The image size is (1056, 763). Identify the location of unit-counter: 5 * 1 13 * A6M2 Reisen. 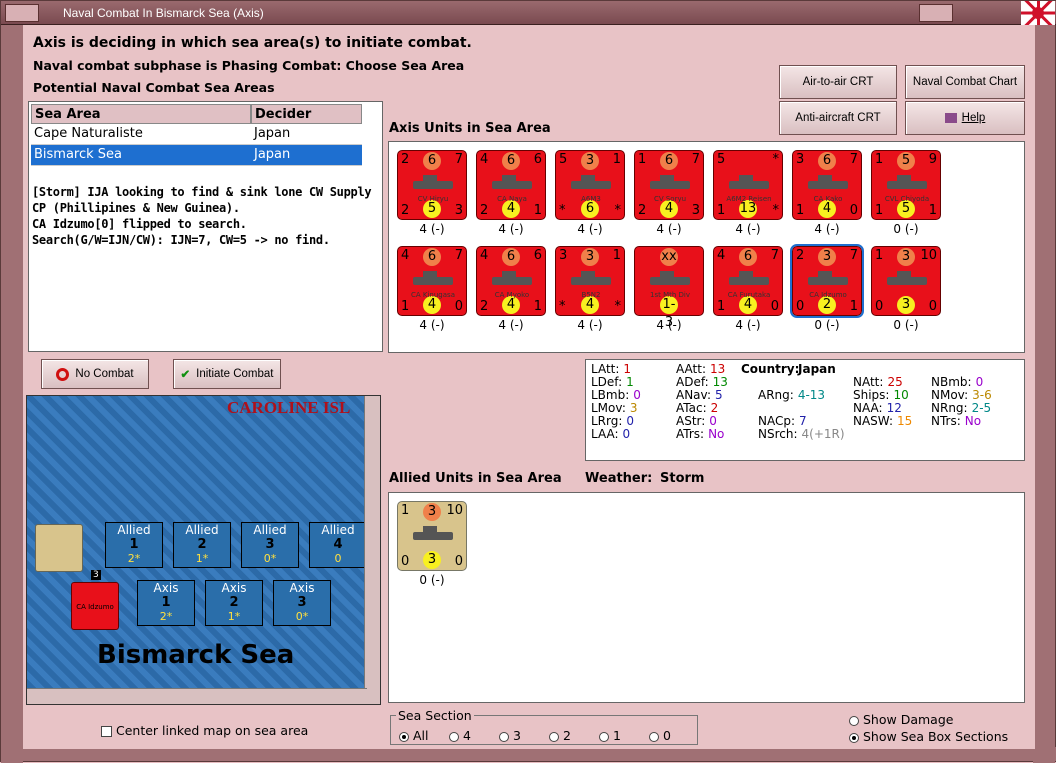
(748, 185).